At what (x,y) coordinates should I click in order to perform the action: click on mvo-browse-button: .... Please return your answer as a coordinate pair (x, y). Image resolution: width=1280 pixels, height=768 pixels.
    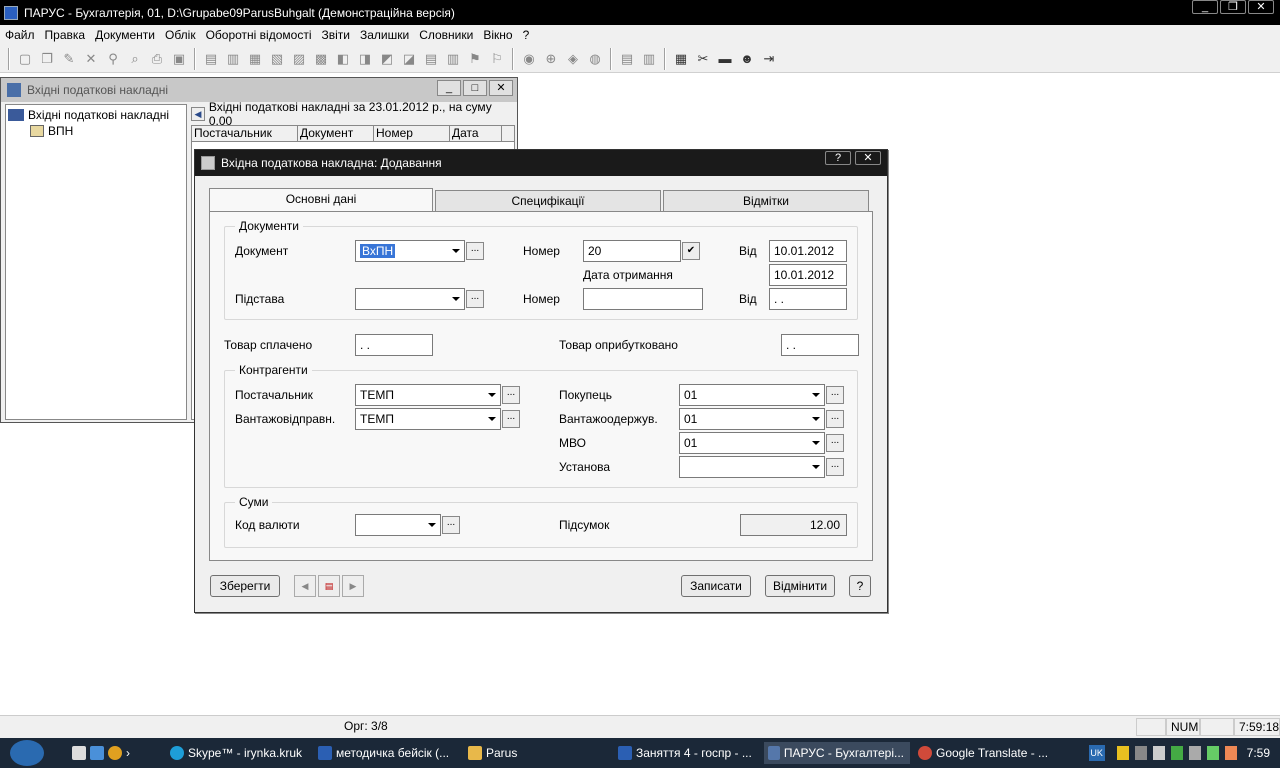
    Looking at the image, I should click on (835, 443).